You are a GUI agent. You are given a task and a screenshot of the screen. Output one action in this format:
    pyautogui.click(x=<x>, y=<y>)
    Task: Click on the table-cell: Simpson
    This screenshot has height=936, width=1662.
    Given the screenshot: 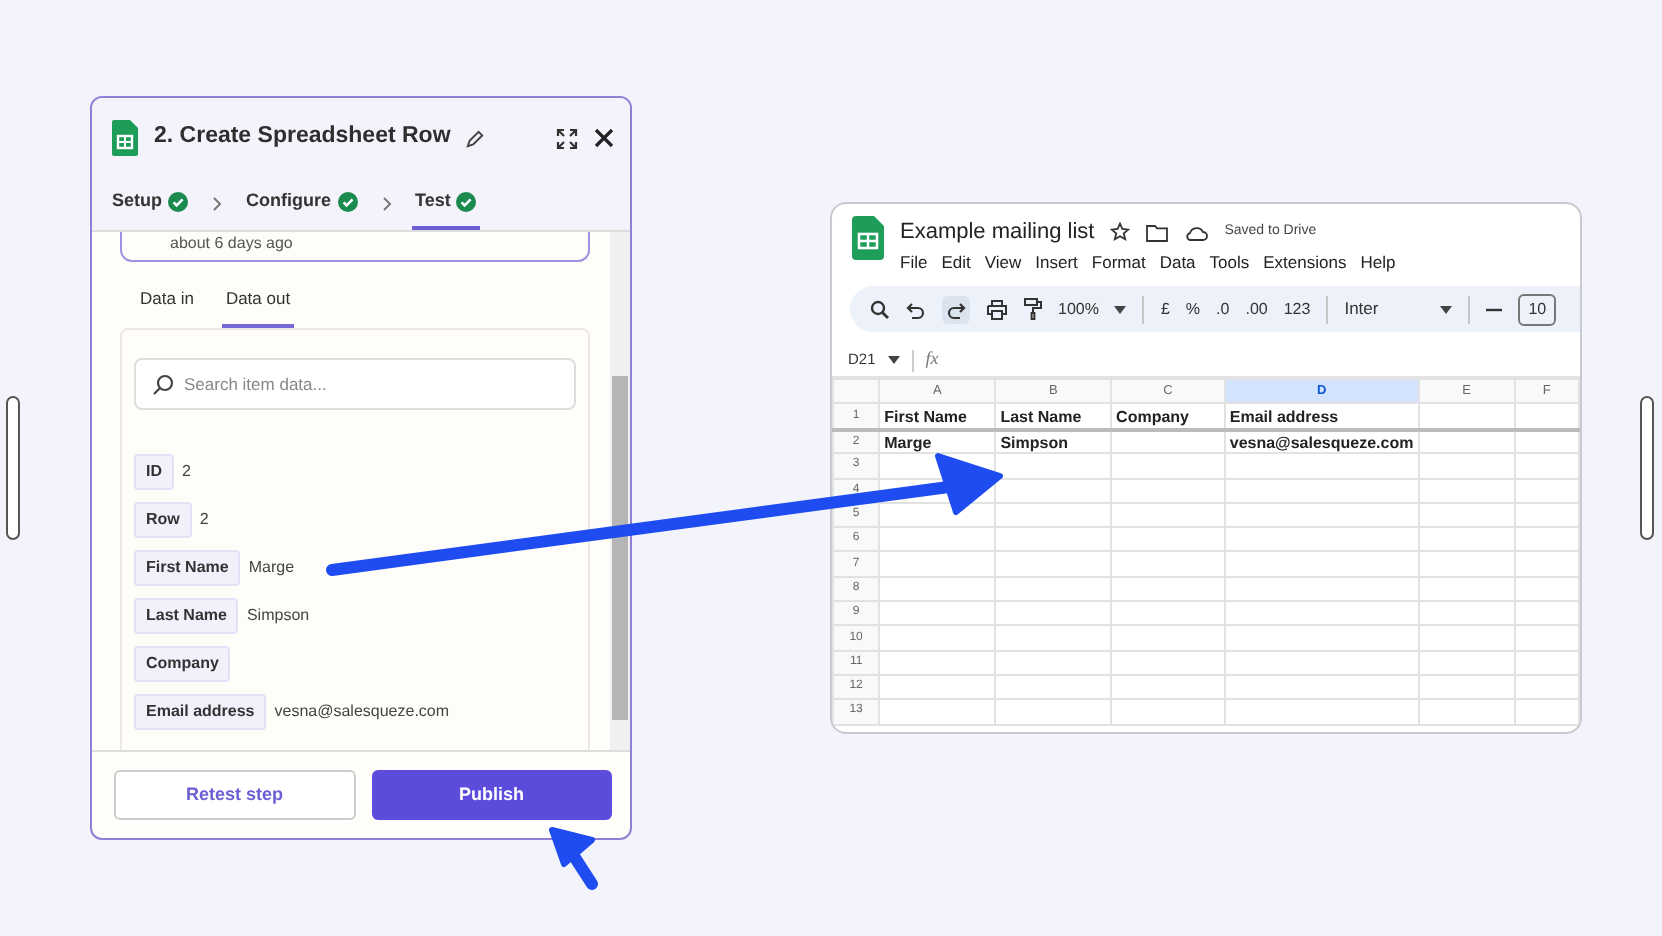 What is the action you would take?
    pyautogui.click(x=1053, y=441)
    